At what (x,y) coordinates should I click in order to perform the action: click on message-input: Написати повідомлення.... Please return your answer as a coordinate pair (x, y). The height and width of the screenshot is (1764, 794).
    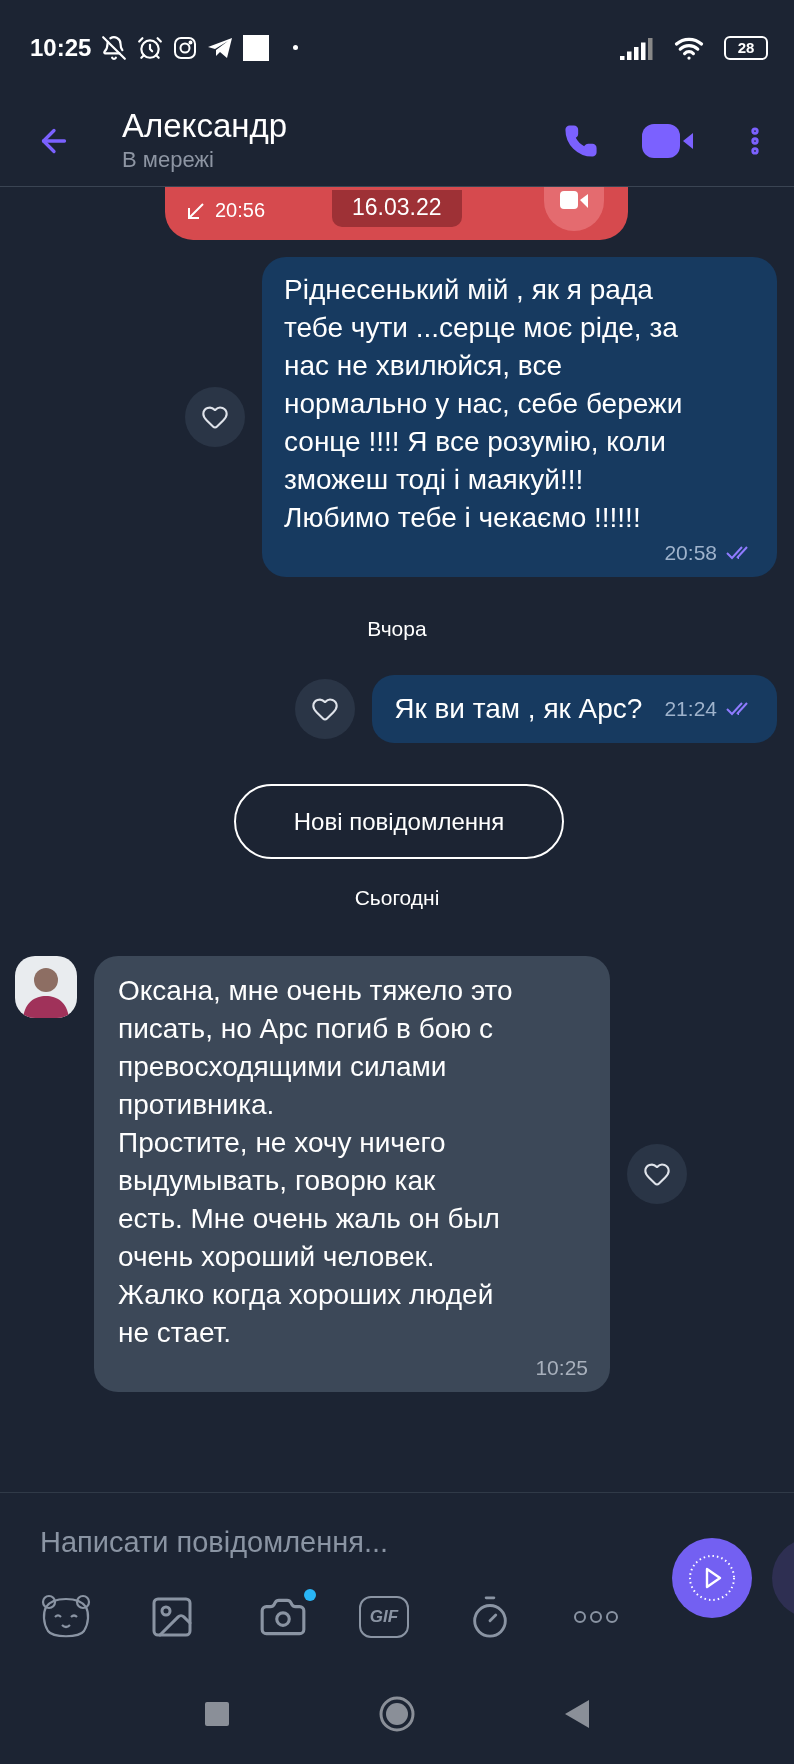
    Looking at the image, I should click on (320, 1542).